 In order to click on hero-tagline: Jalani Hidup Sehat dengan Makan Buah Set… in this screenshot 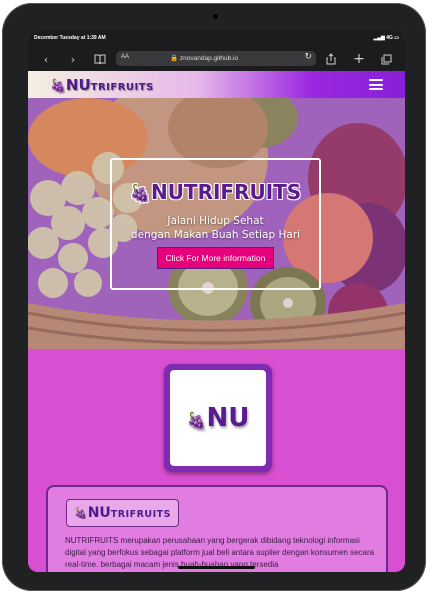, I will do `click(215, 228)`.